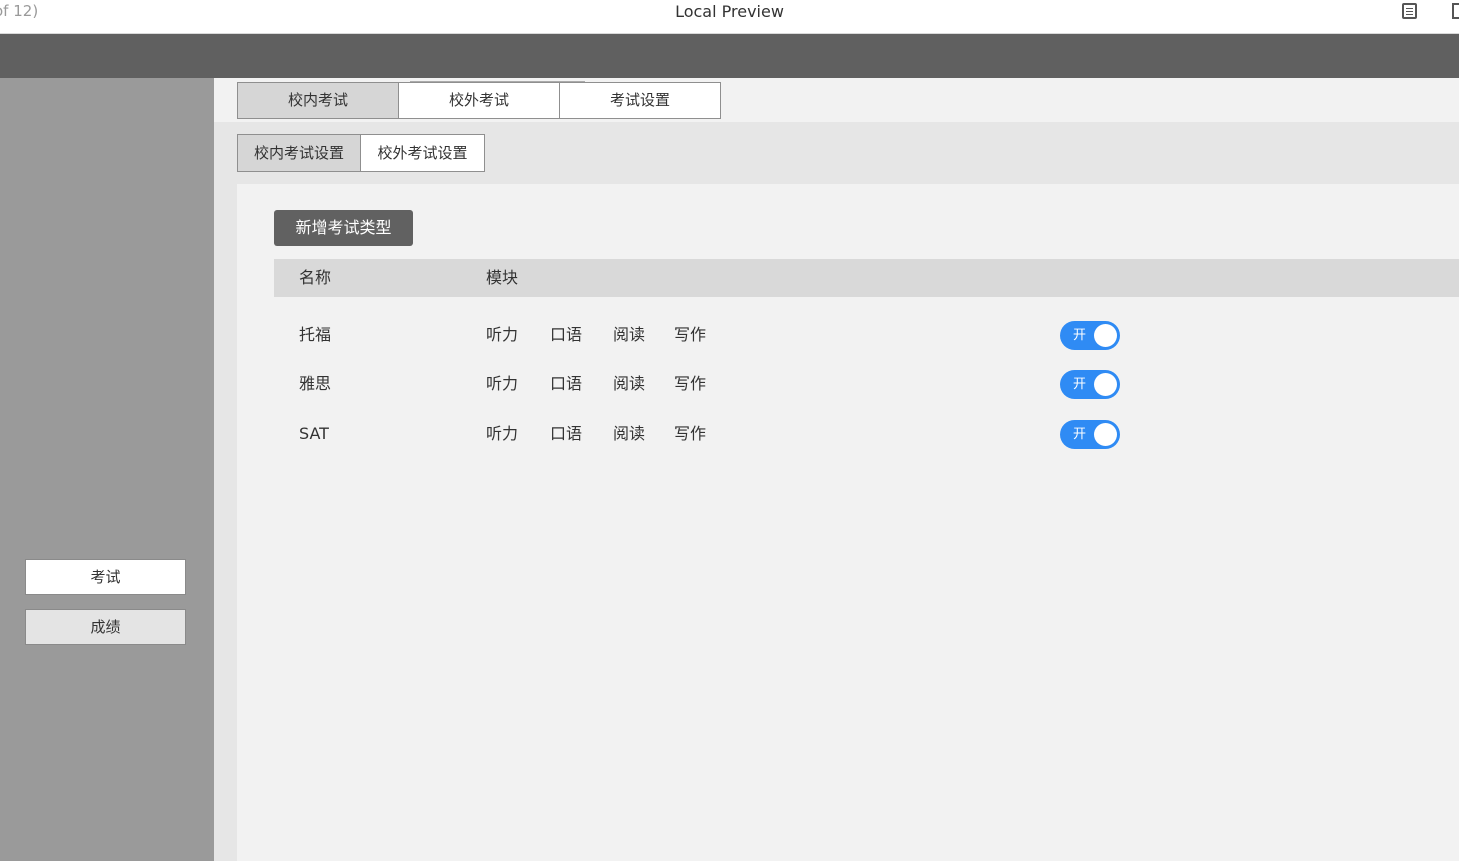 The image size is (1459, 861). I want to click on window-titlebar: of 12) Local Preview, so click(729, 17).